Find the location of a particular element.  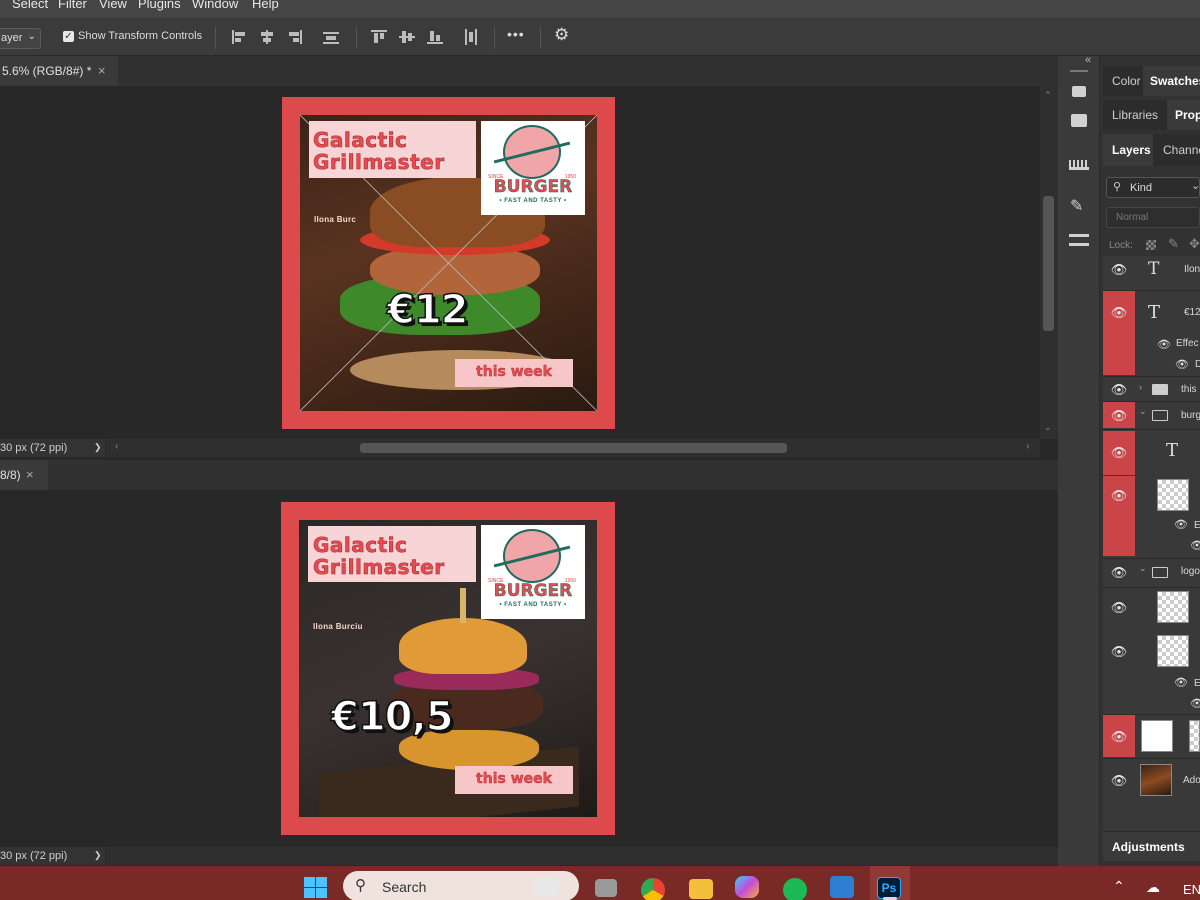

brush-icon: ✎ is located at coordinates (1076, 206).